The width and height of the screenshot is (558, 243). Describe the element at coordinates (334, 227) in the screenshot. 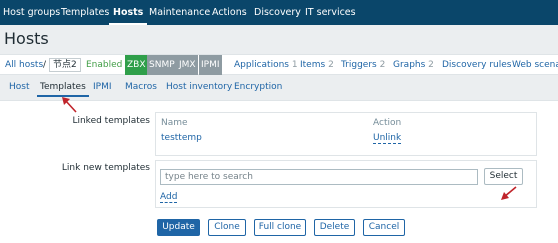

I see `delete-button: Delete` at that location.